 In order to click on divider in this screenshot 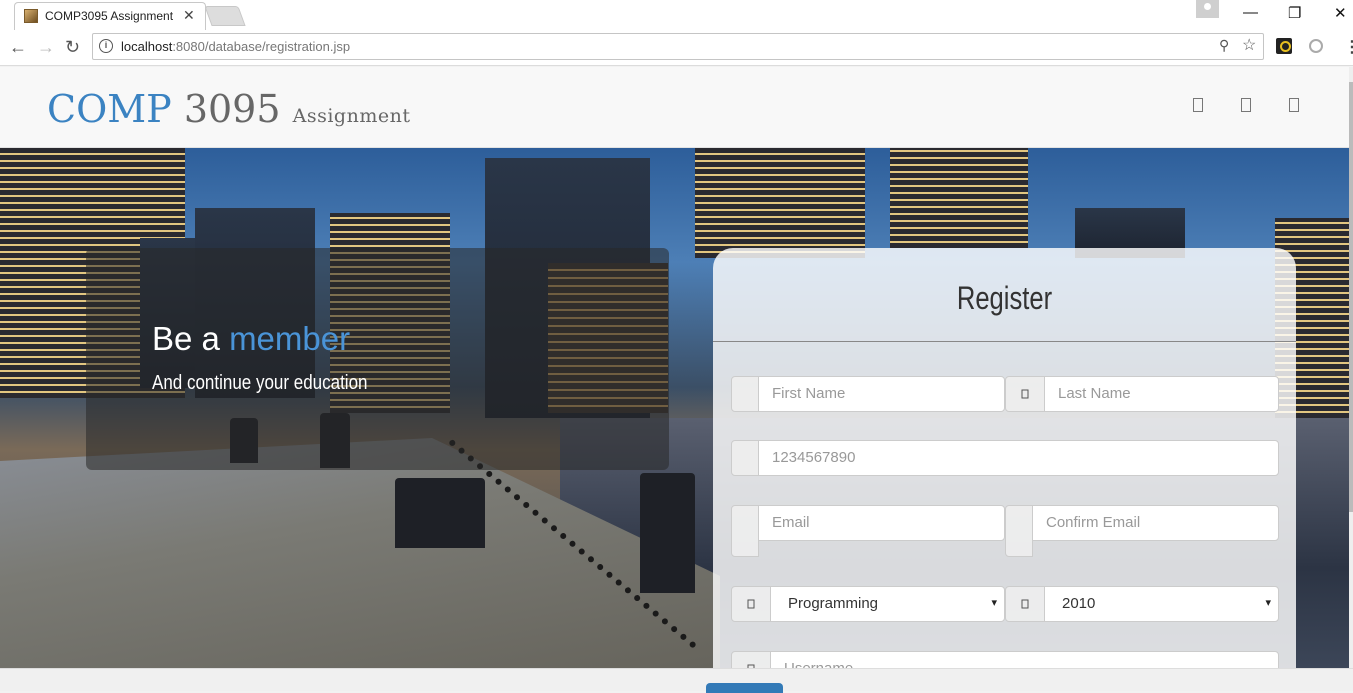, I will do `click(1004, 341)`.